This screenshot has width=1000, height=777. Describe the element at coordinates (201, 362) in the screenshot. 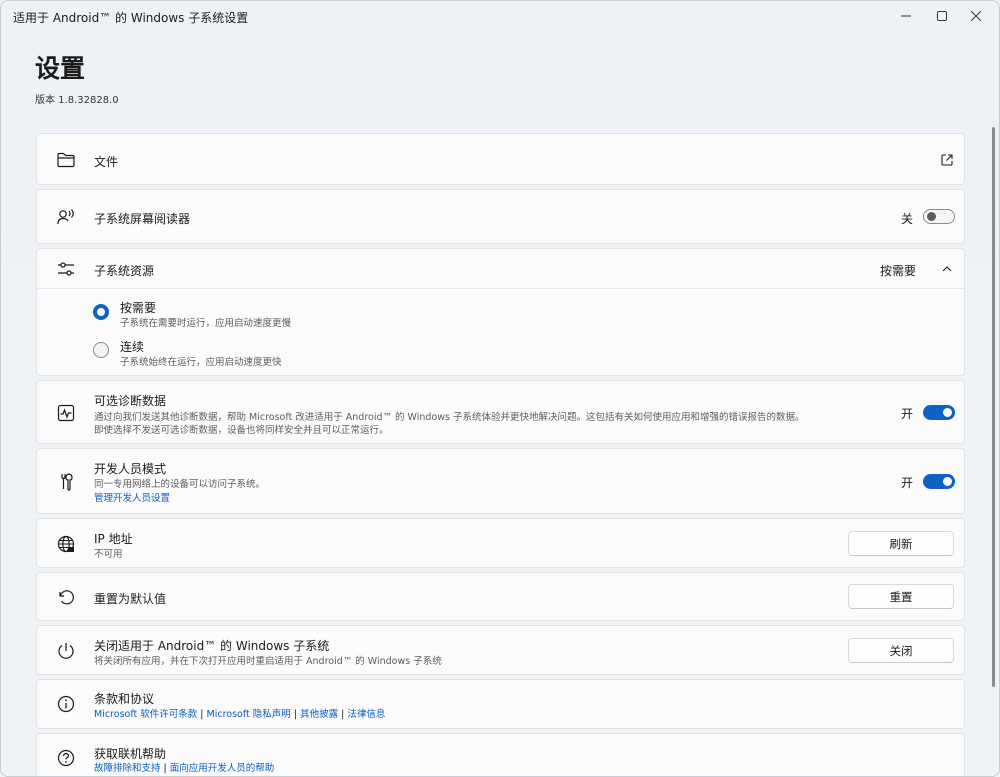

I see `option-desc: 子系统始终在运行，应用启动速度更快` at that location.